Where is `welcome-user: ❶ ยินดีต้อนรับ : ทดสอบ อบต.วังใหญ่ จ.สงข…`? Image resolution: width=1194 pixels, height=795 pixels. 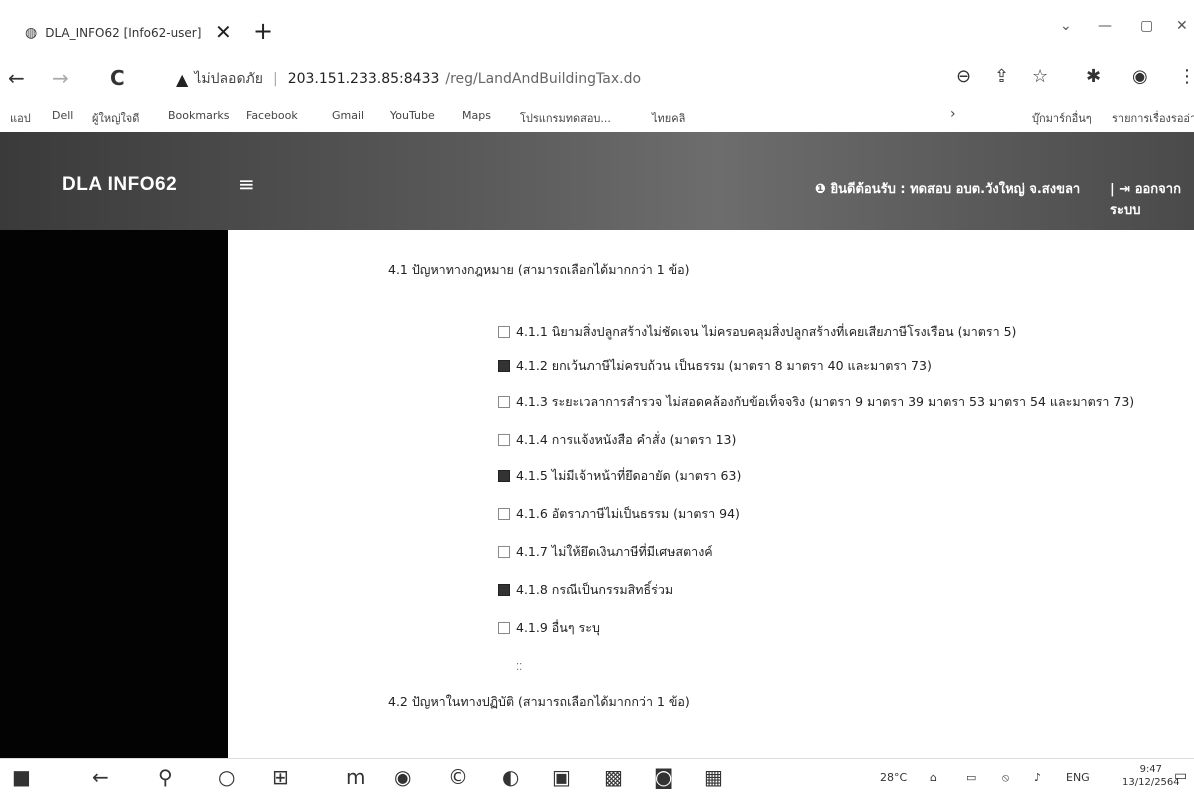 welcome-user: ❶ ยินดีต้อนรับ : ทดสอบ อบต.วังใหญ่ จ.สงข… is located at coordinates (947, 188).